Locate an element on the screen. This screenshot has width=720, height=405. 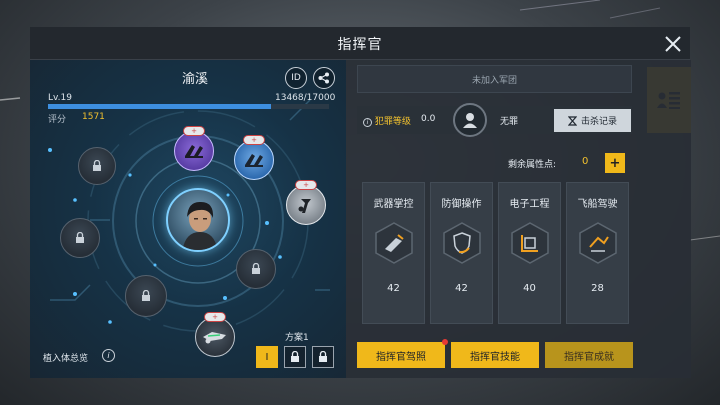
skill-card-weapon: 武器掌控 42 is located at coordinates (393, 253).